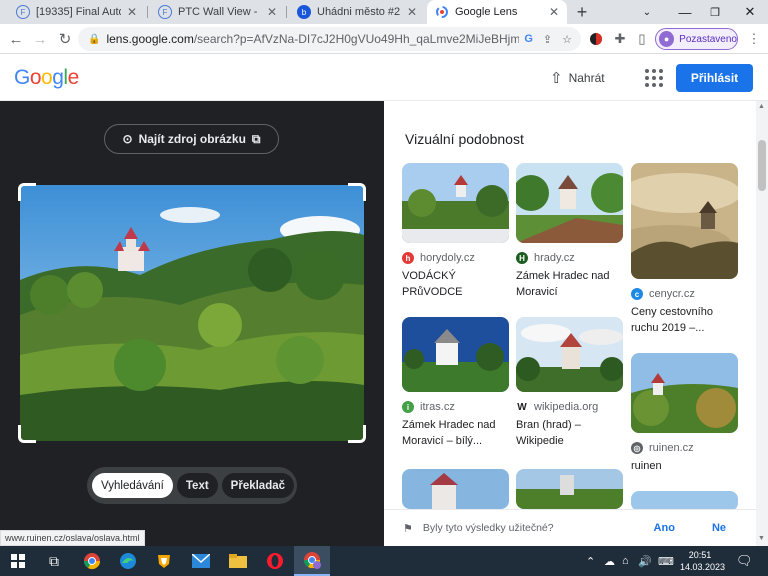  I want to click on taskbar-clock: 20:51 14.03.2023, so click(702, 561).